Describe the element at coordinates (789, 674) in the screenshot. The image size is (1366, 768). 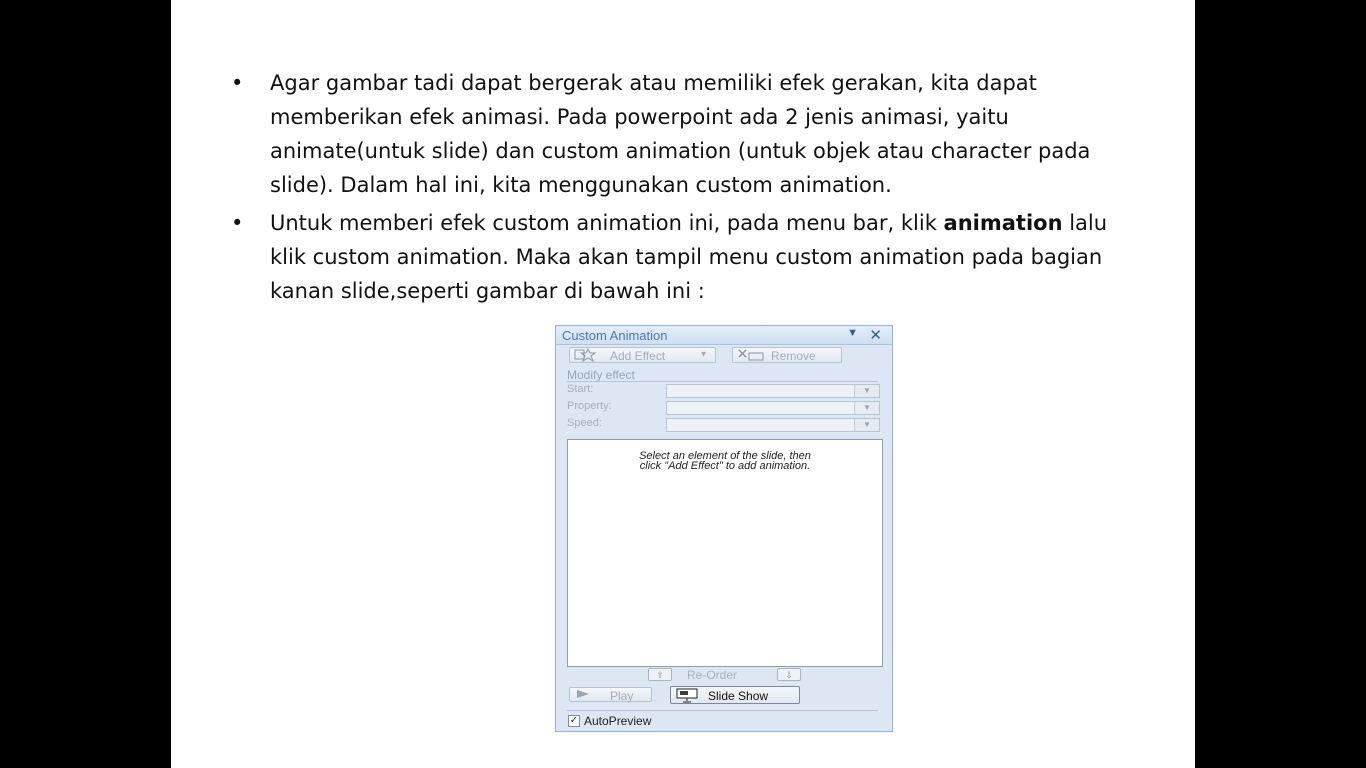
I see `move-down-icon: ⇩` at that location.